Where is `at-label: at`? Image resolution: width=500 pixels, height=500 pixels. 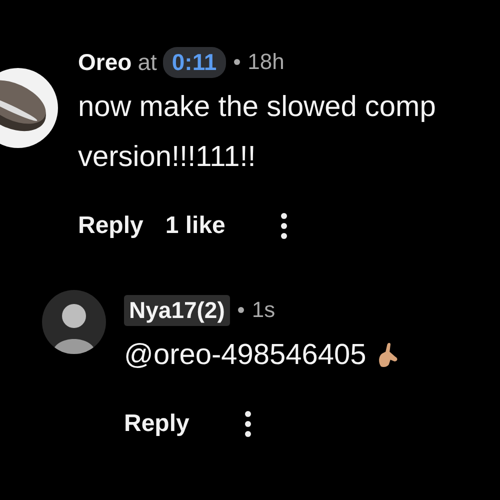
at-label: at is located at coordinates (147, 62).